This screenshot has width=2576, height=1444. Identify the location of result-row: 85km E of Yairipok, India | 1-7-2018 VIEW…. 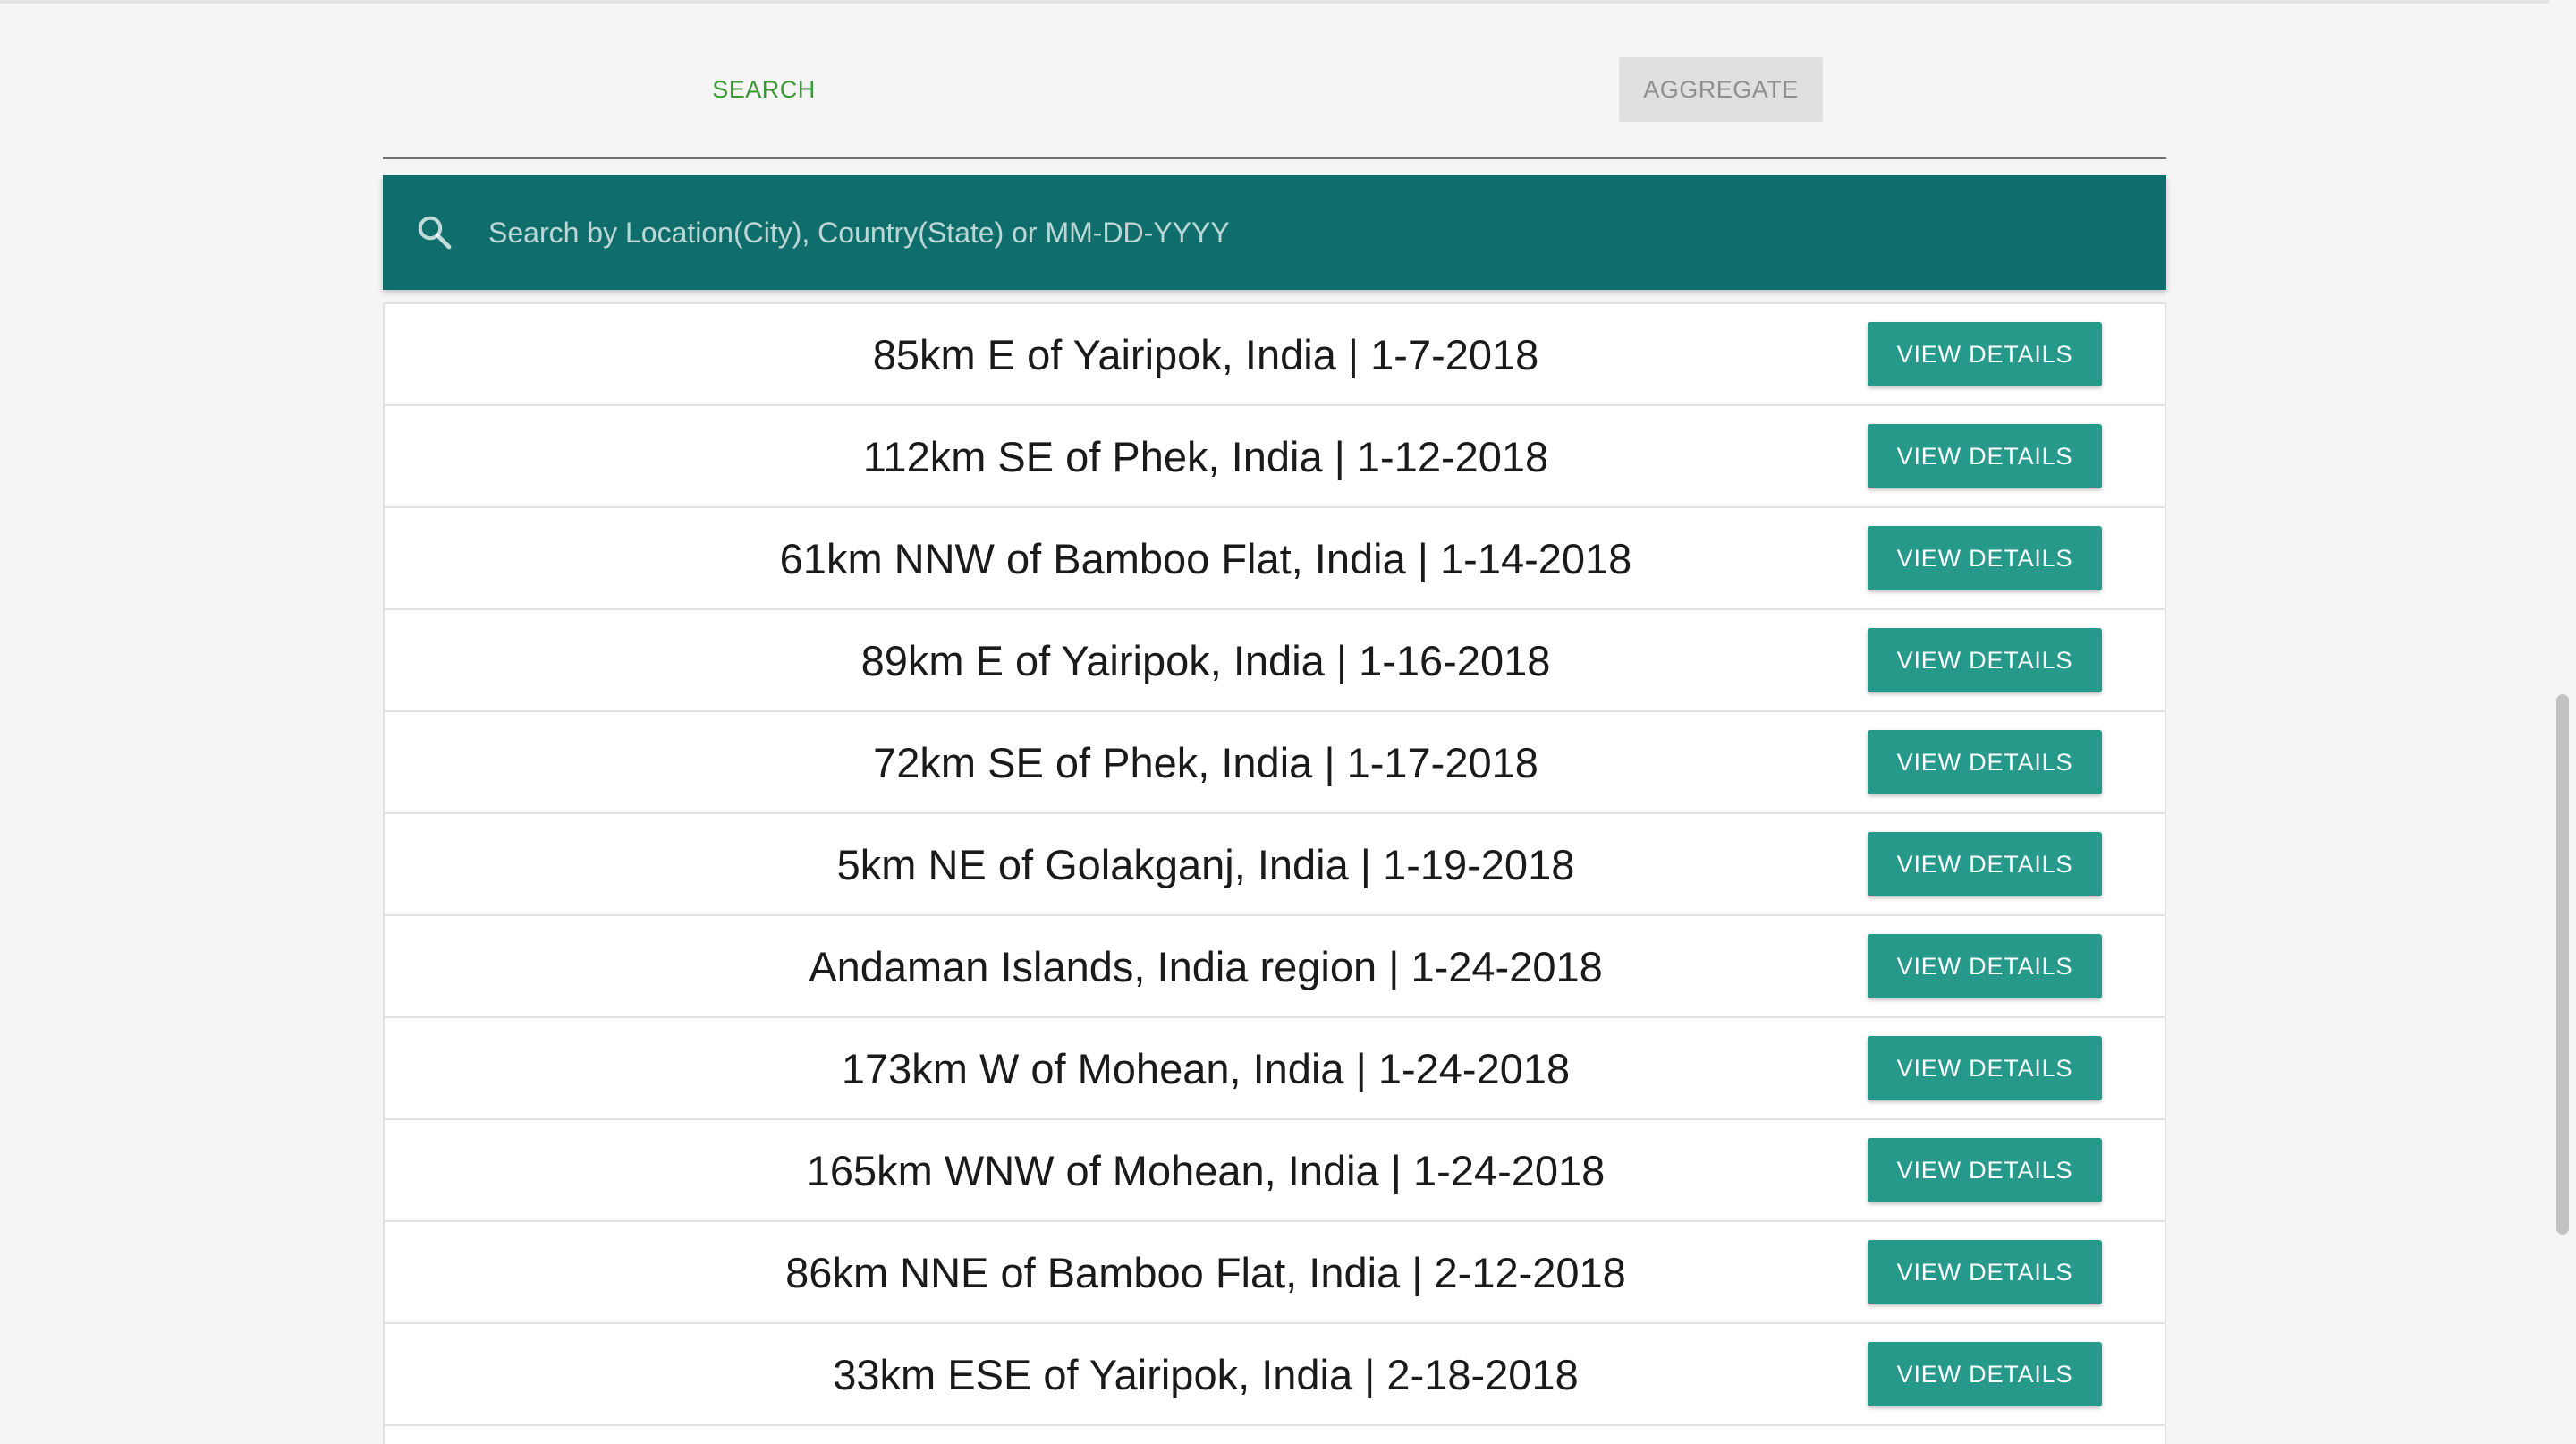
(1275, 355).